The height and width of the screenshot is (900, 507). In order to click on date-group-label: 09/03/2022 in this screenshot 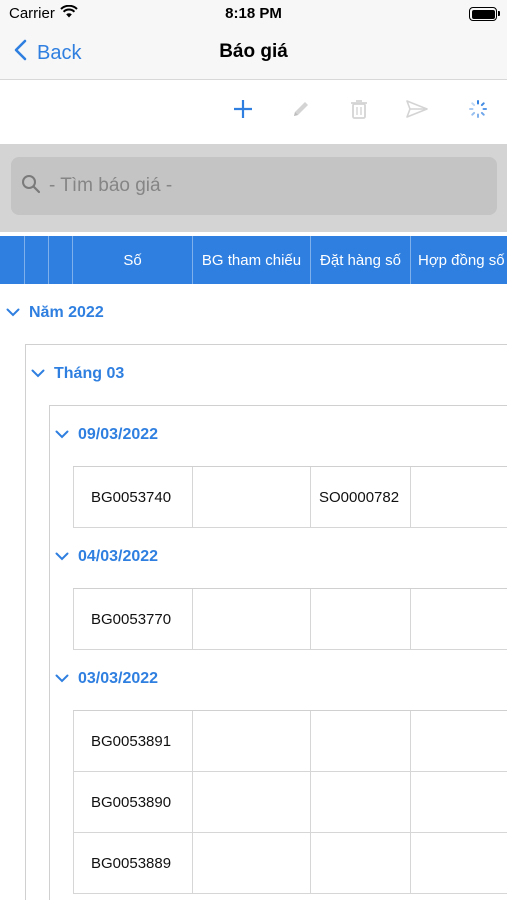, I will do `click(118, 434)`.